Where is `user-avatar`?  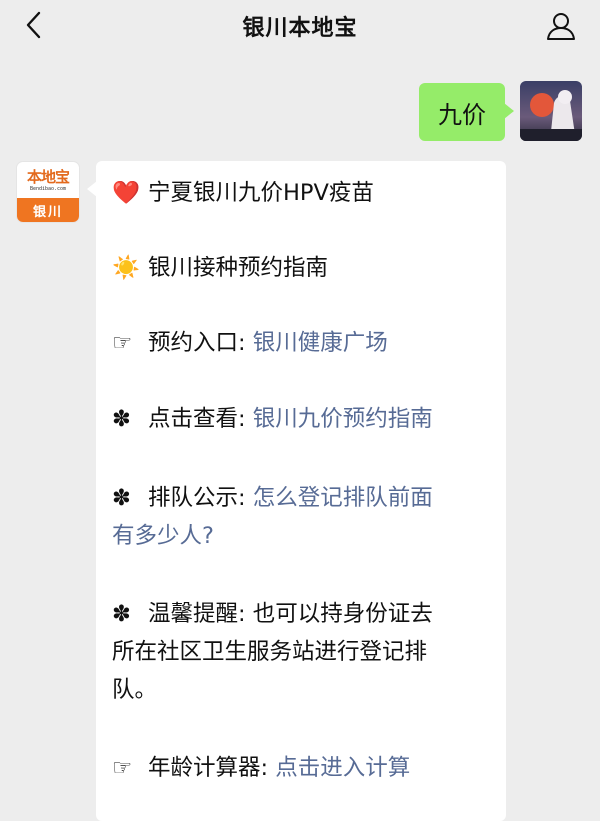 user-avatar is located at coordinates (551, 111).